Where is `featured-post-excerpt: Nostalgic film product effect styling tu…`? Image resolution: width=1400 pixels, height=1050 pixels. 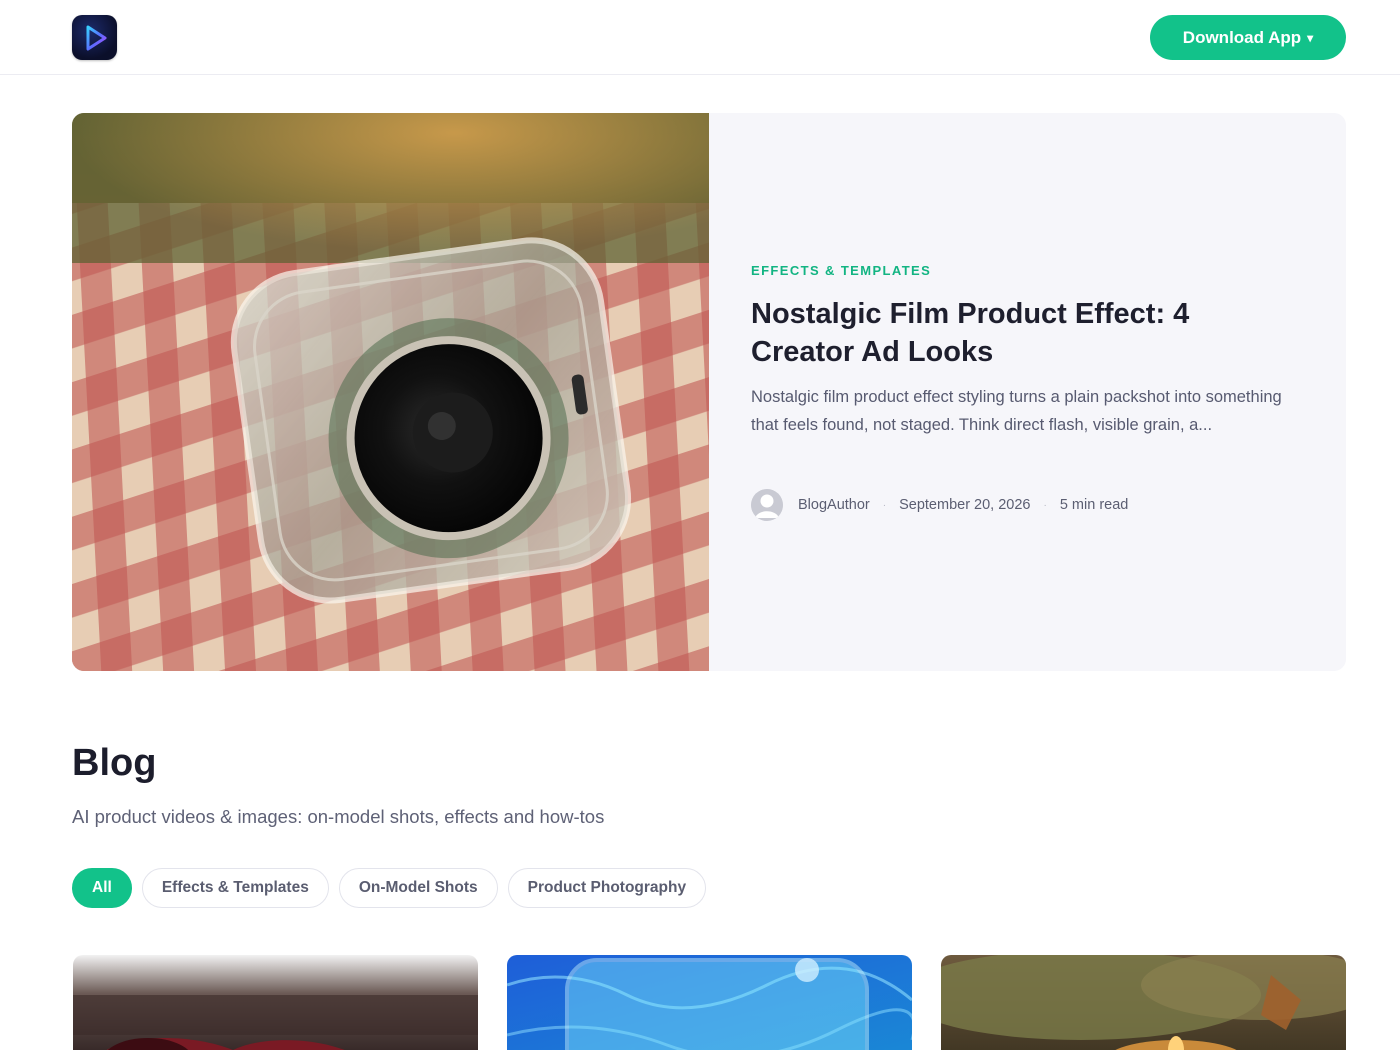
featured-post-excerpt: Nostalgic film product effect styling tu… is located at coordinates (1016, 411).